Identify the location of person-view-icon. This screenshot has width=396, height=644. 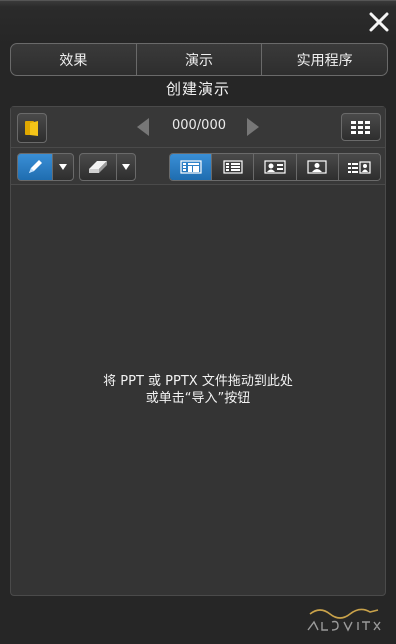
(317, 167).